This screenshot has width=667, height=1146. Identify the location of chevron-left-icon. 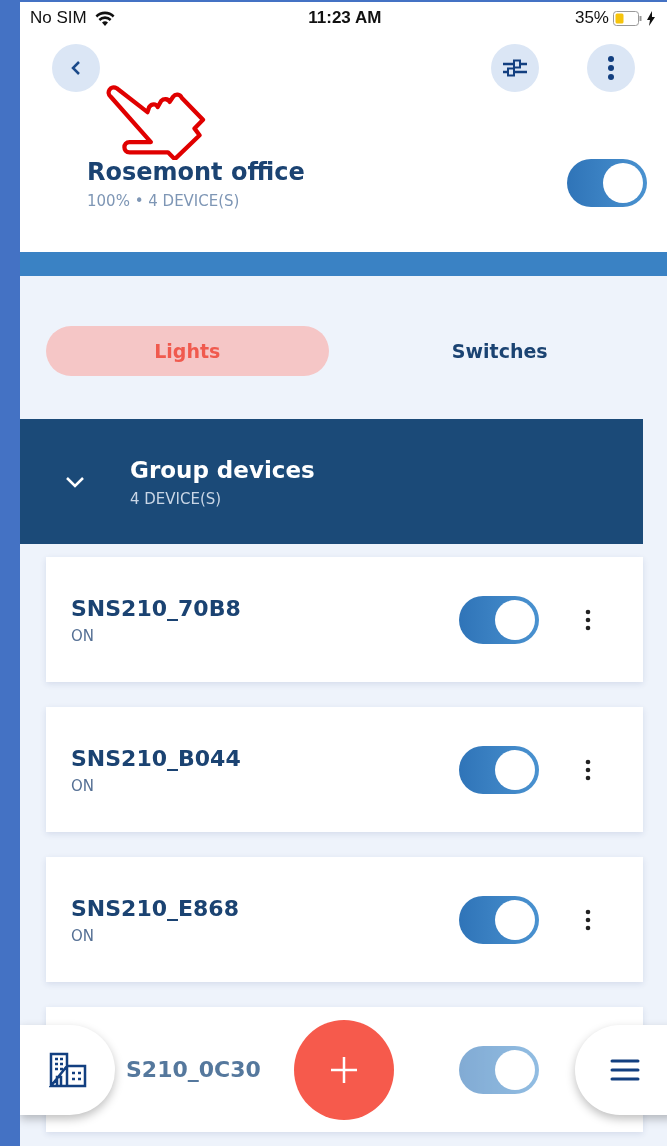
(76, 68).